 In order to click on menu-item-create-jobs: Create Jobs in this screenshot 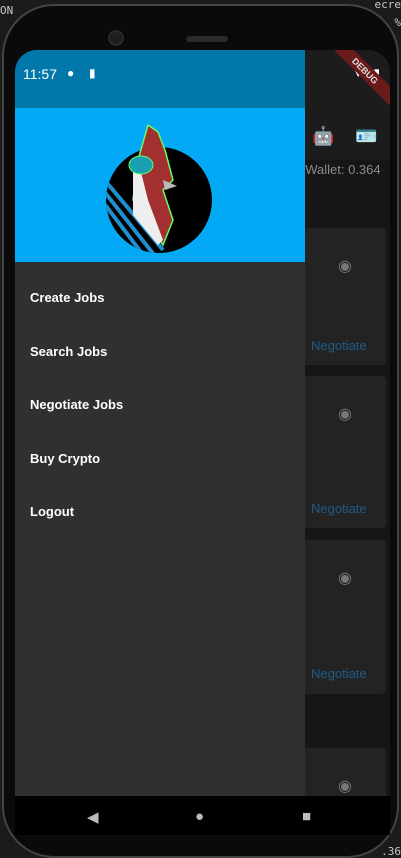, I will do `click(160, 298)`.